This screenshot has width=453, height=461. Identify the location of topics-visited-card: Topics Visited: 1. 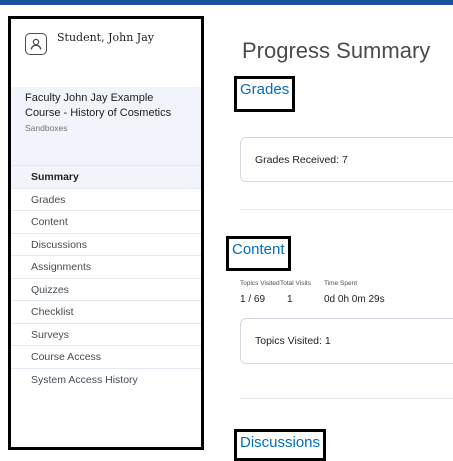
(346, 341).